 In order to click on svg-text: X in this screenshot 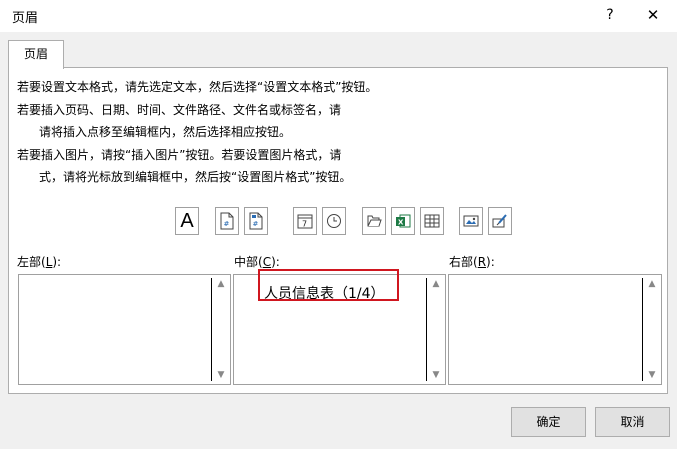, I will do `click(401, 223)`.